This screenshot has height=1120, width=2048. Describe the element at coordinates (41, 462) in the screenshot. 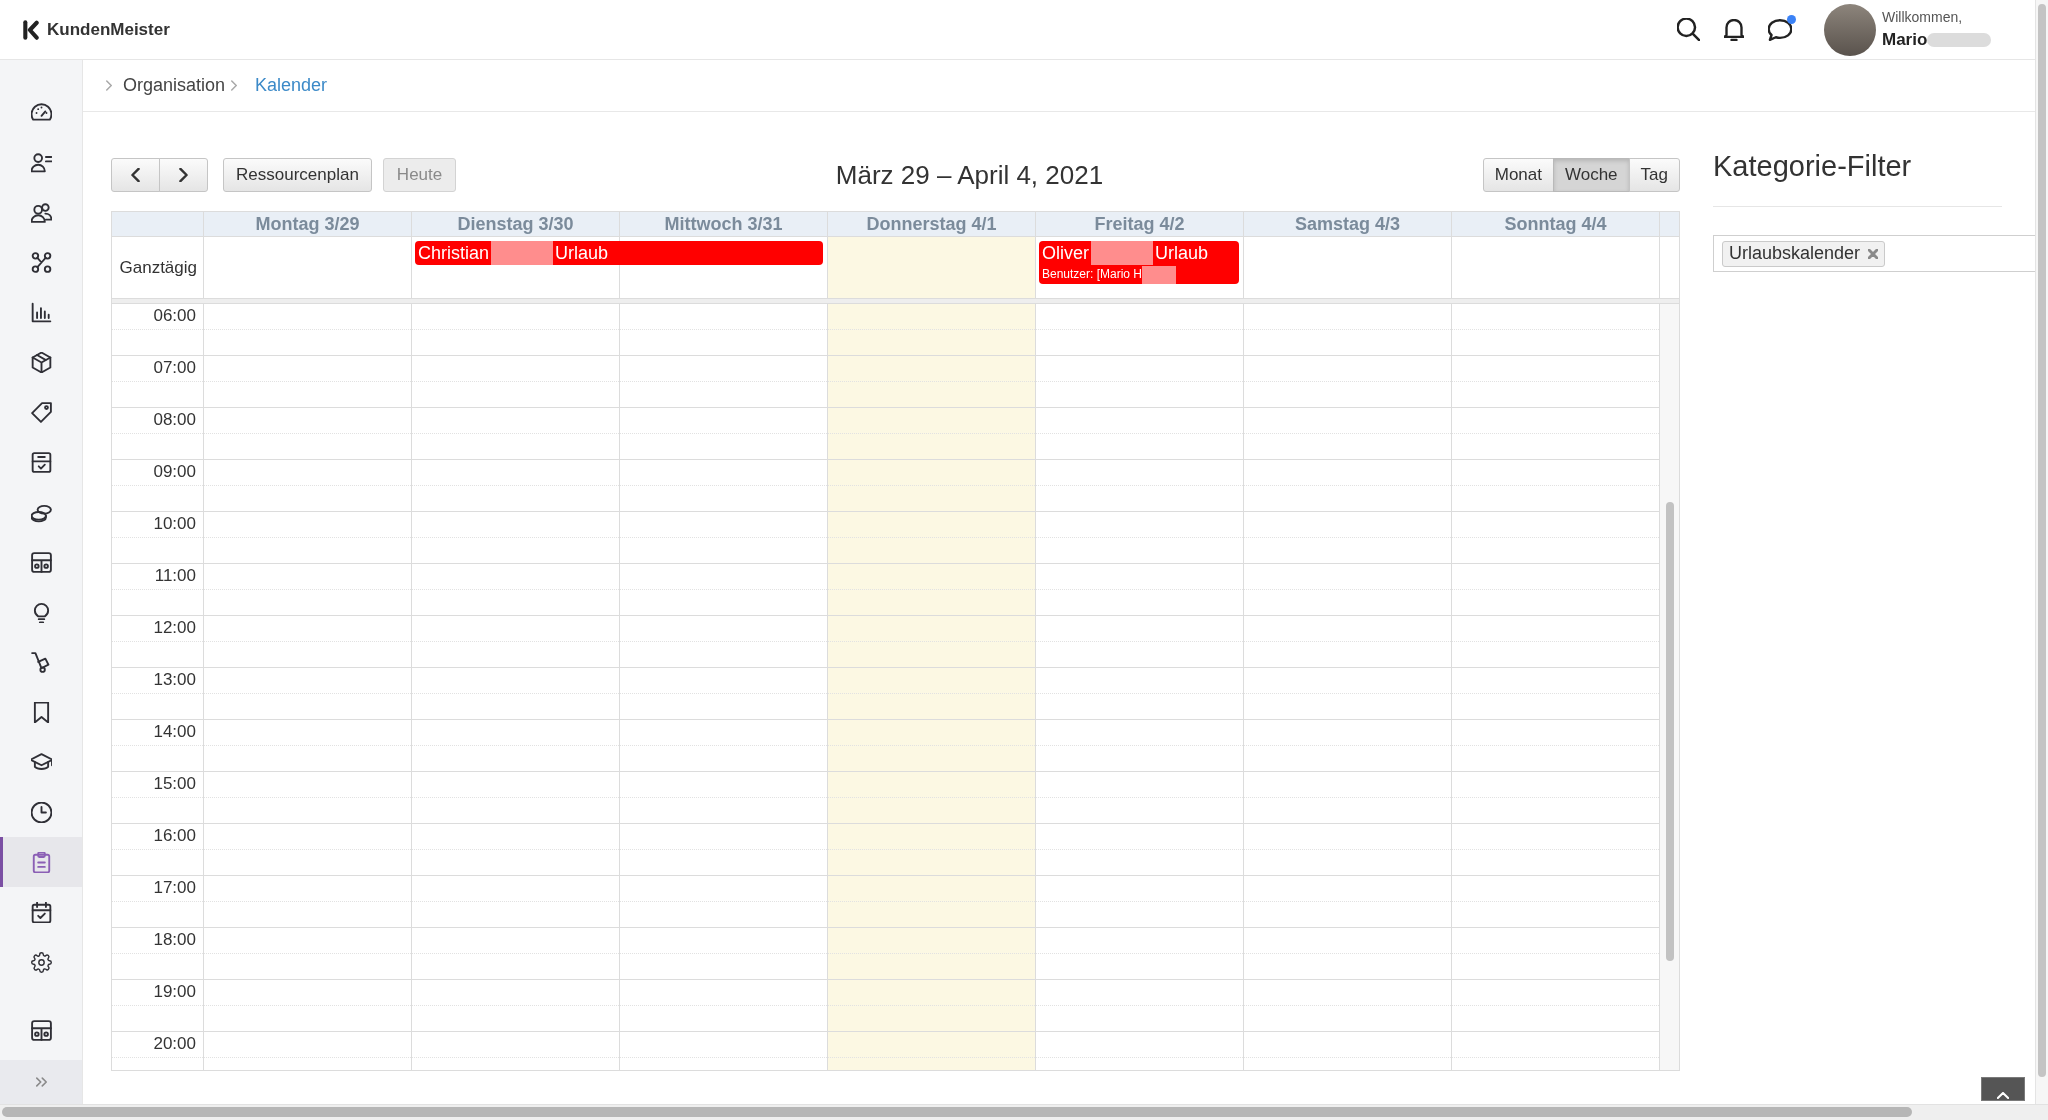

I see `inbox-icon` at that location.